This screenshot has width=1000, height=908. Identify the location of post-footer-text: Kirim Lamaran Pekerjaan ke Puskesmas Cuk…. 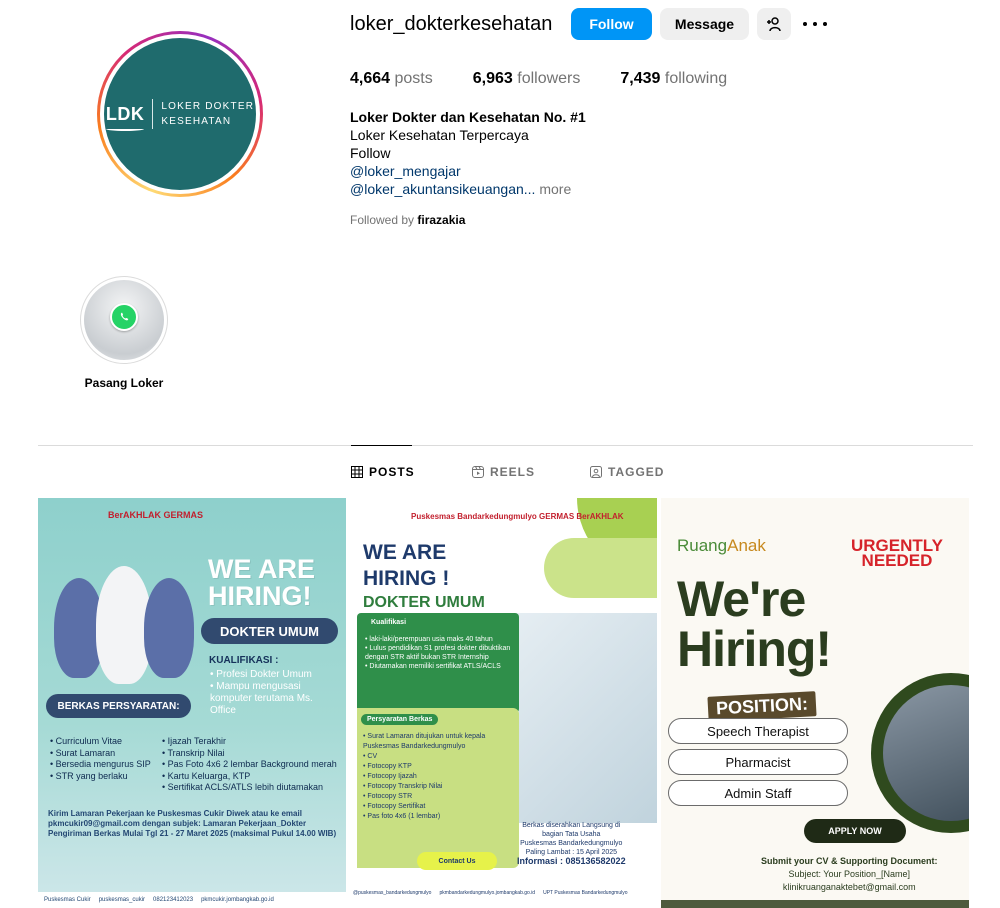
(192, 823).